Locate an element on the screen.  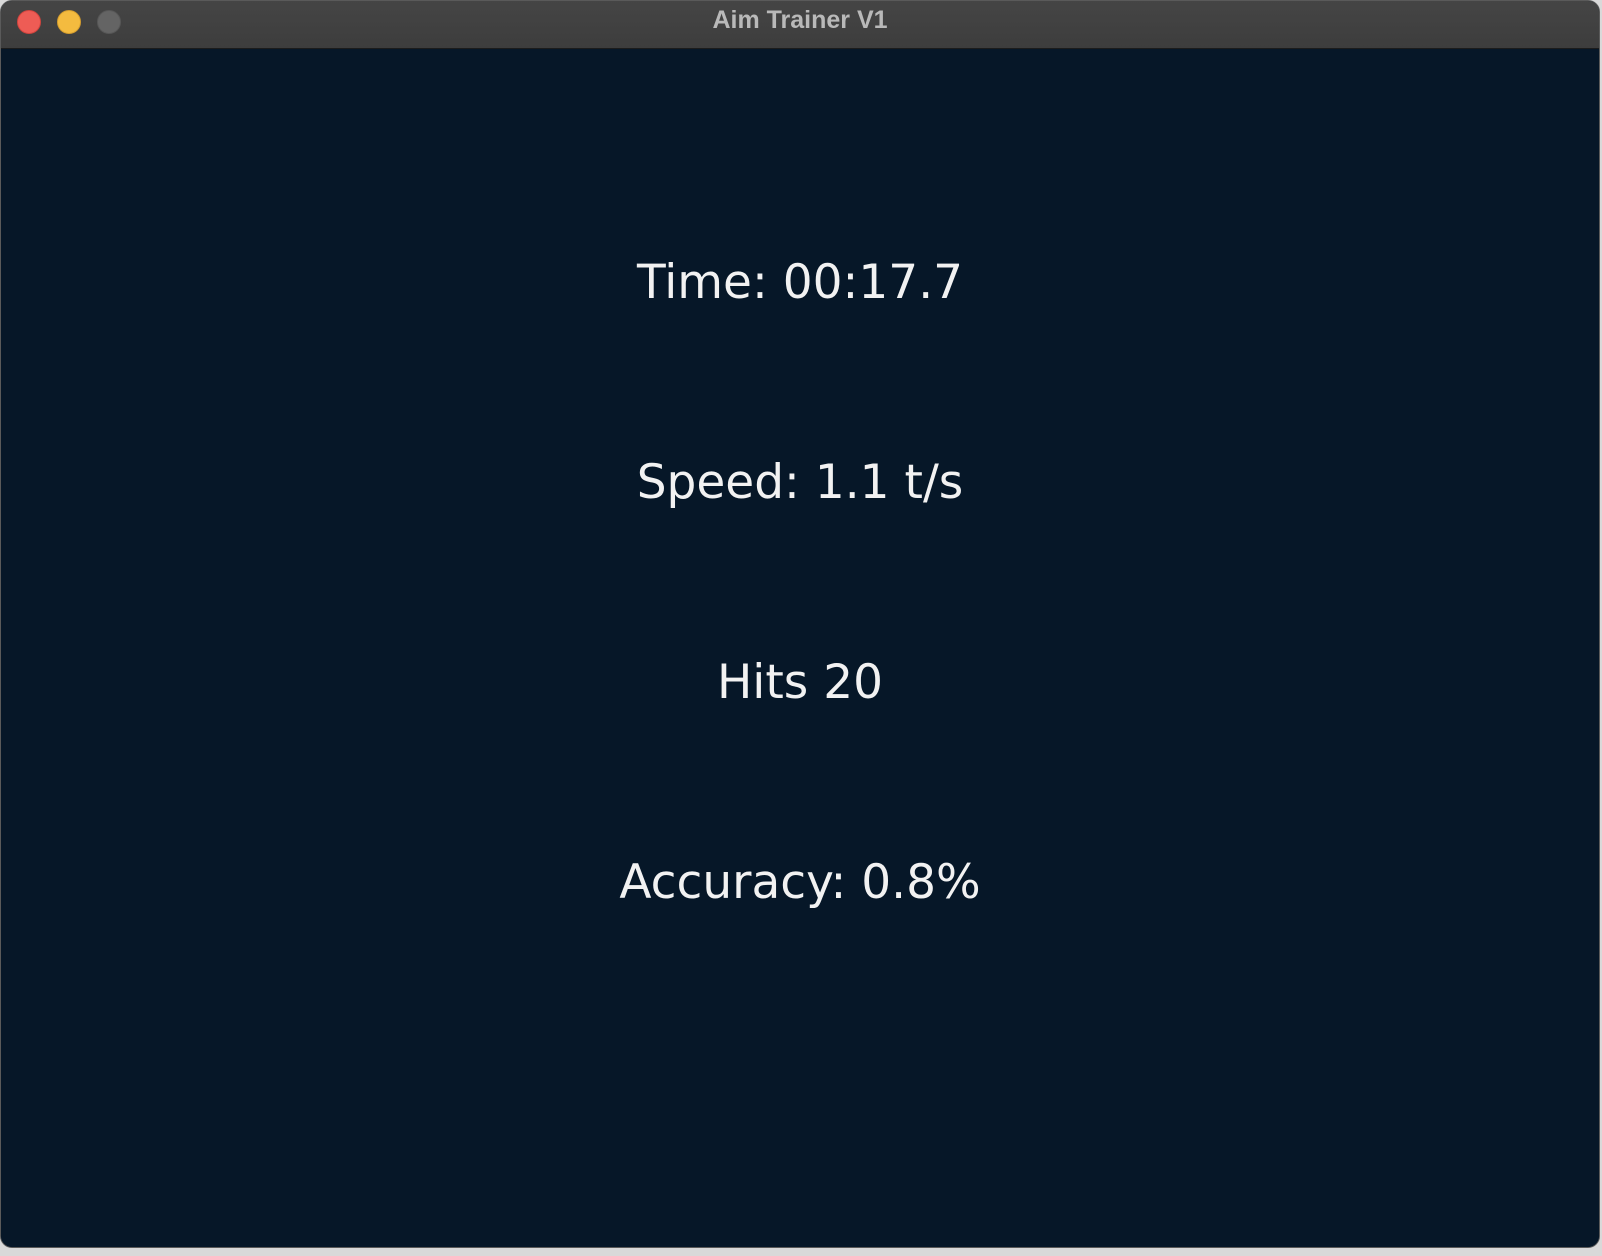
hits-stat: Hits 20 is located at coordinates (800, 682).